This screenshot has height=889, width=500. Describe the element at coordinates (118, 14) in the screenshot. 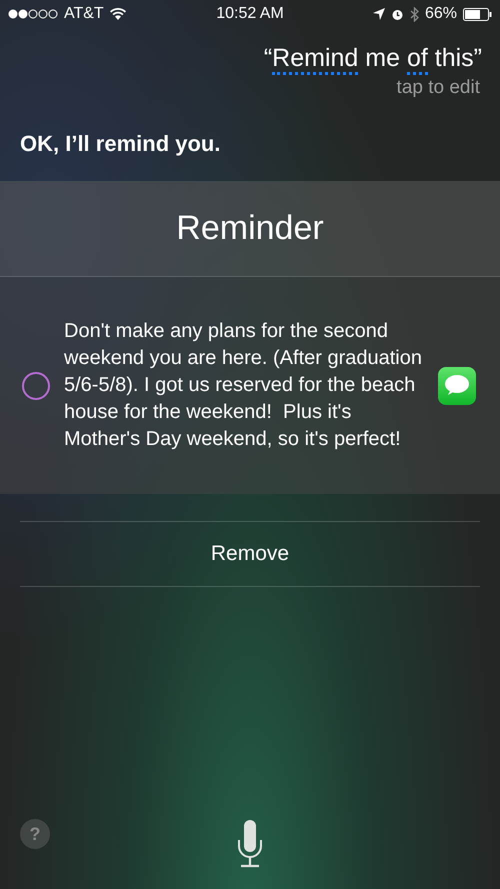

I see `wifi-icon` at that location.